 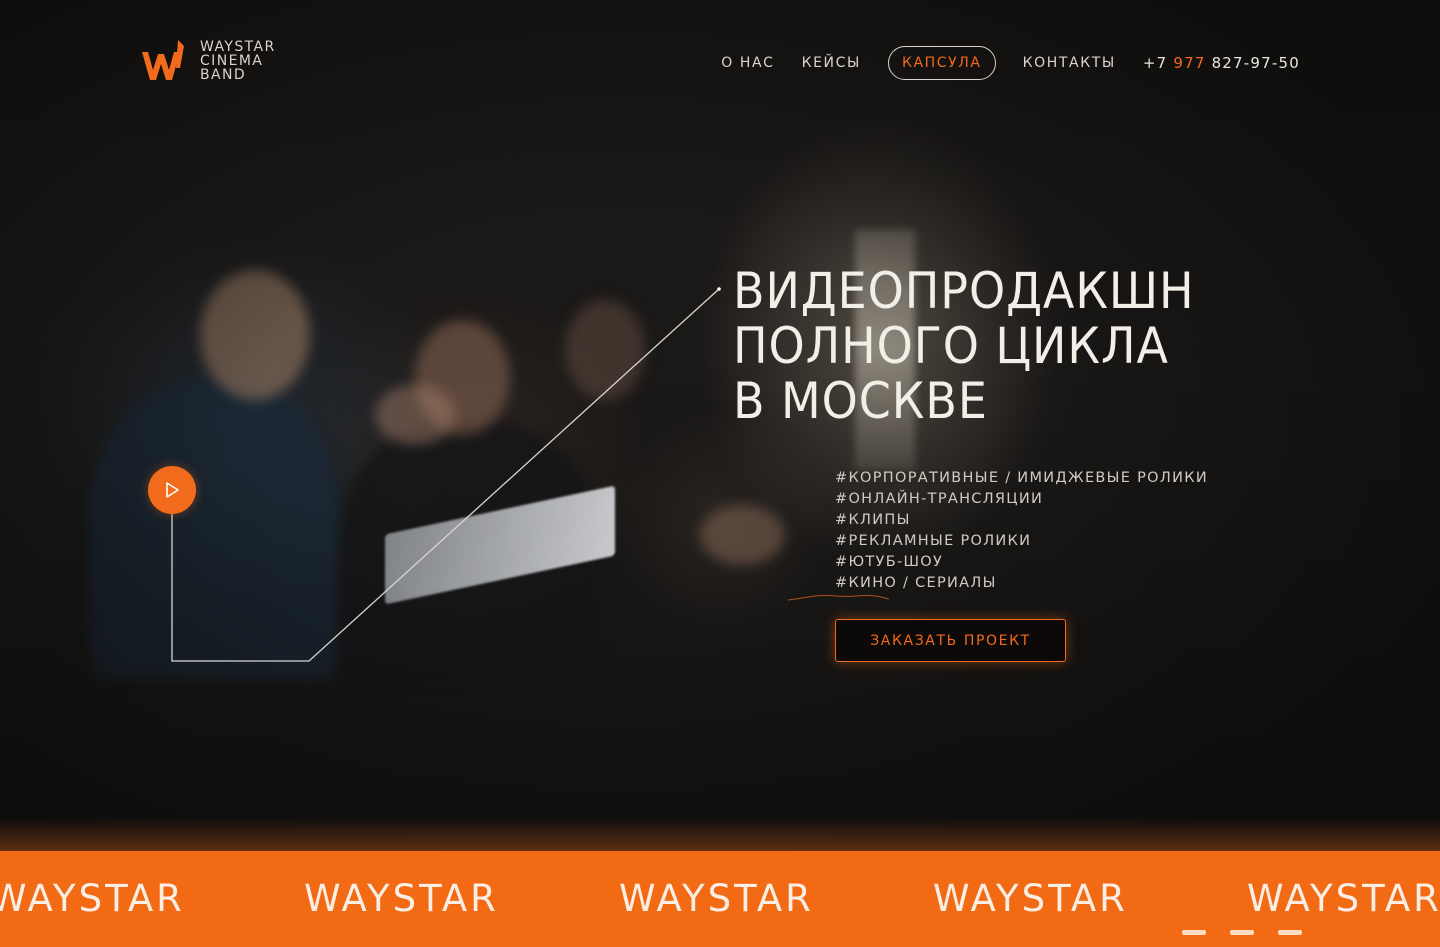 What do you see at coordinates (933, 541) in the screenshot?
I see `service-tag: #РЕКЛАМНЫЕ РОЛИКИ` at bounding box center [933, 541].